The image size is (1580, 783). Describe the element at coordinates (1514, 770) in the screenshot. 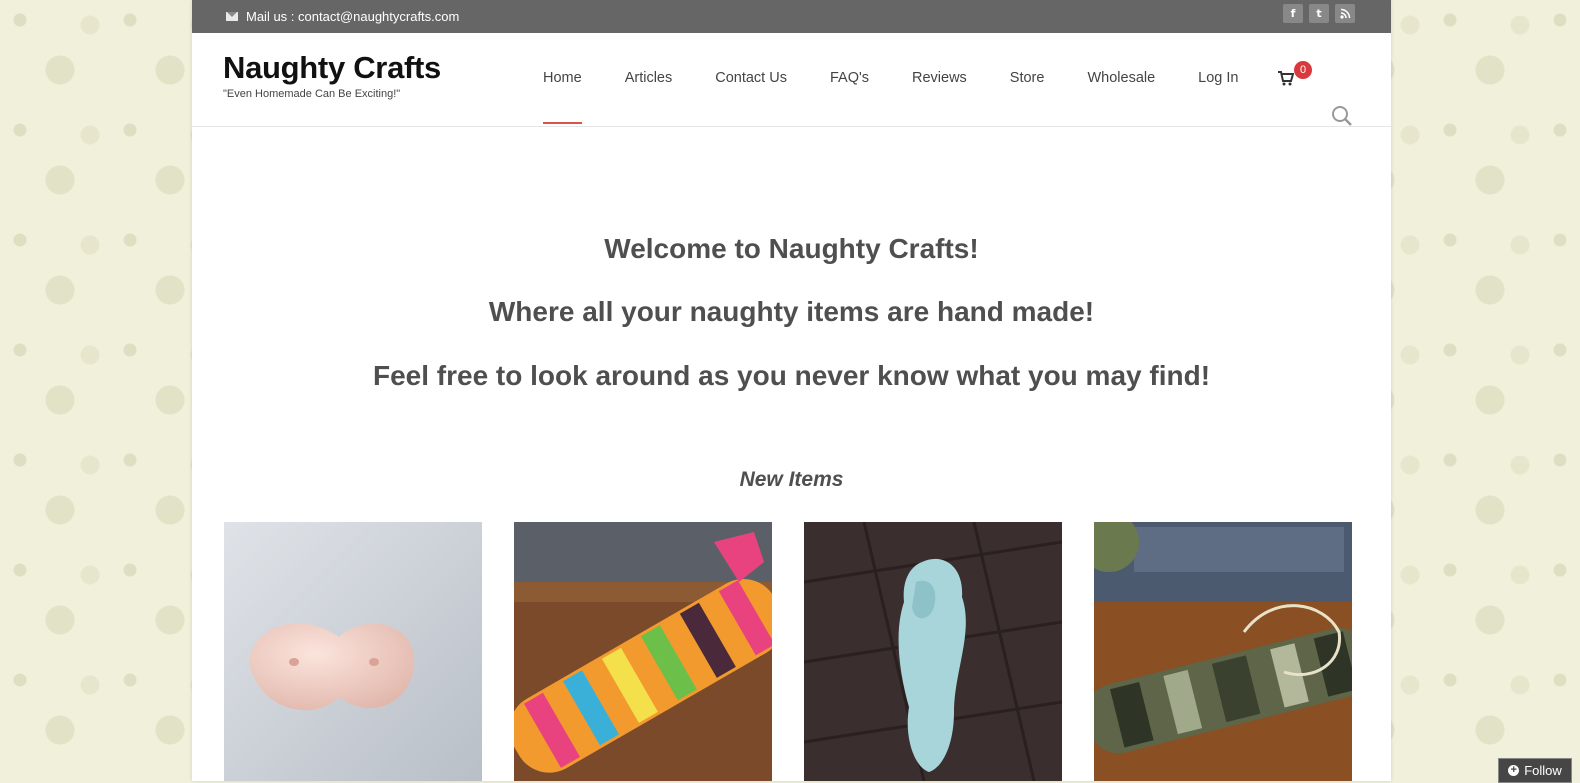

I see `plus-icon: +` at that location.